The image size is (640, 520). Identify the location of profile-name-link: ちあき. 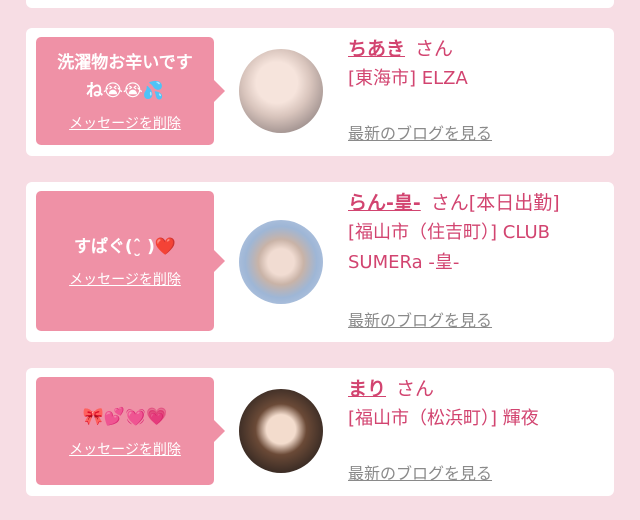
(376, 49).